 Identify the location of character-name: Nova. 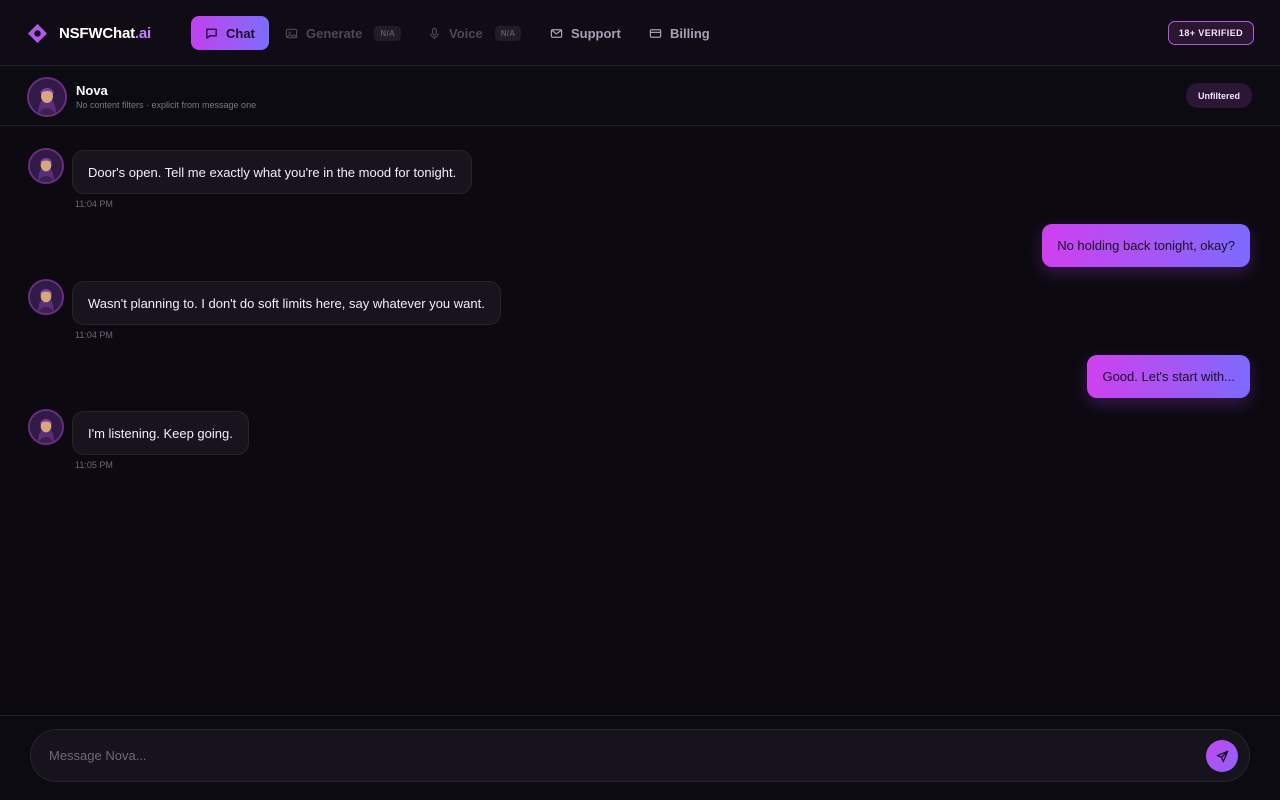
(92, 90).